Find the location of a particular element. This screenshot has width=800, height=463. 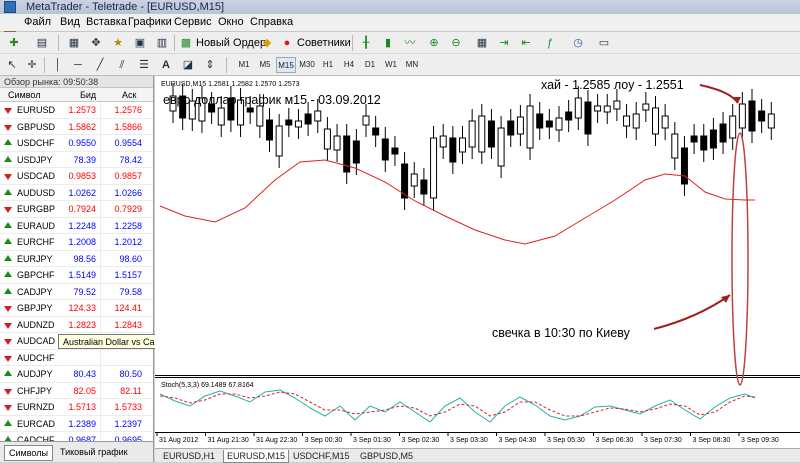

experts-button: Советники is located at coordinates (324, 43).